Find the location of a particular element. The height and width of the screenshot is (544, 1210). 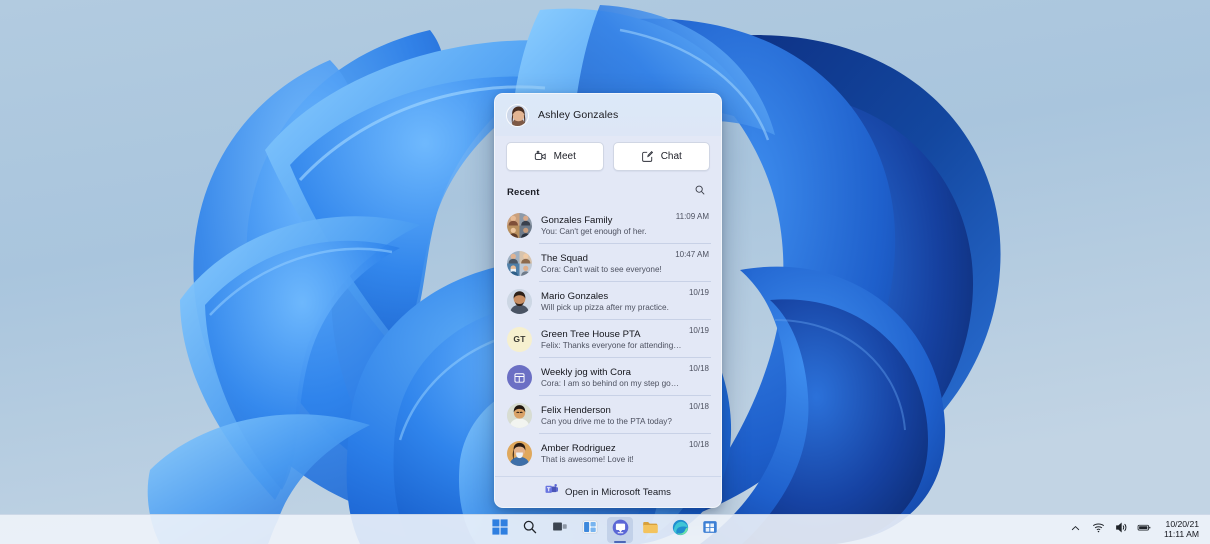

chat-item-name: The Squad is located at coordinates (564, 258).